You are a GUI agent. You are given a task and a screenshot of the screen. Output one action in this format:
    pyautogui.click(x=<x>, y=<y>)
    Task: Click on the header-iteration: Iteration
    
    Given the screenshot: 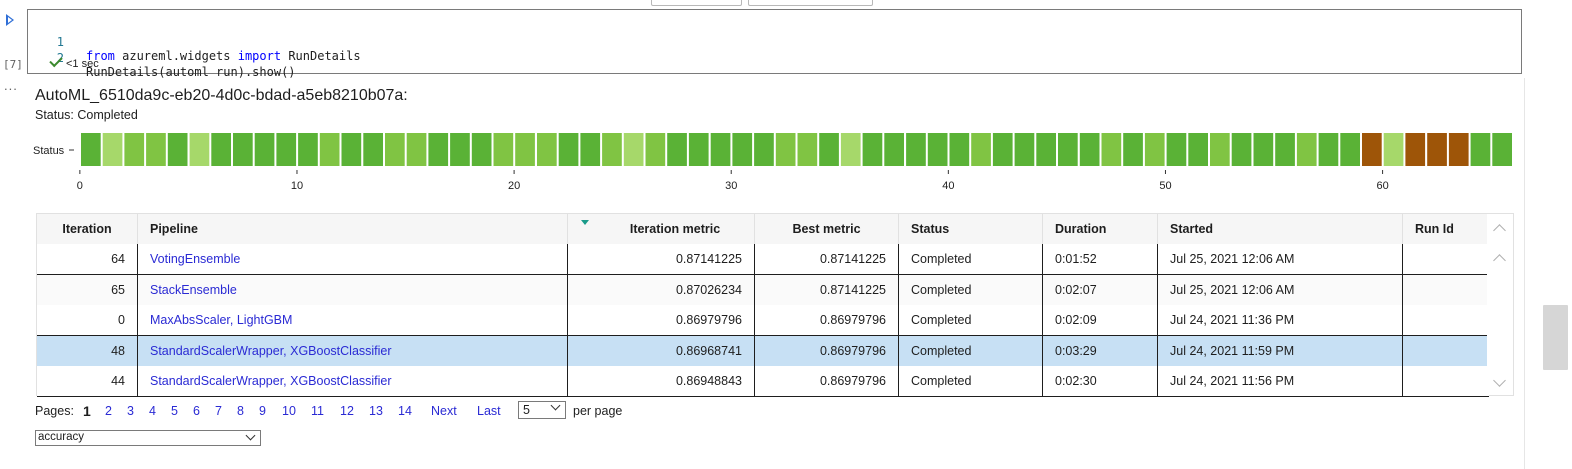 What is the action you would take?
    pyautogui.click(x=87, y=229)
    